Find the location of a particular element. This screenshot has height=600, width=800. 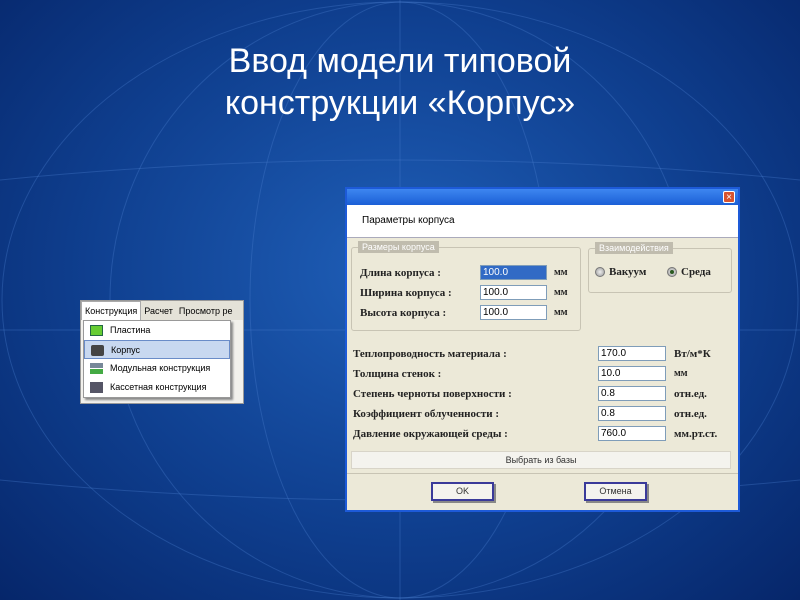

menu-item-label: Кассетная конструкция is located at coordinates (158, 387).